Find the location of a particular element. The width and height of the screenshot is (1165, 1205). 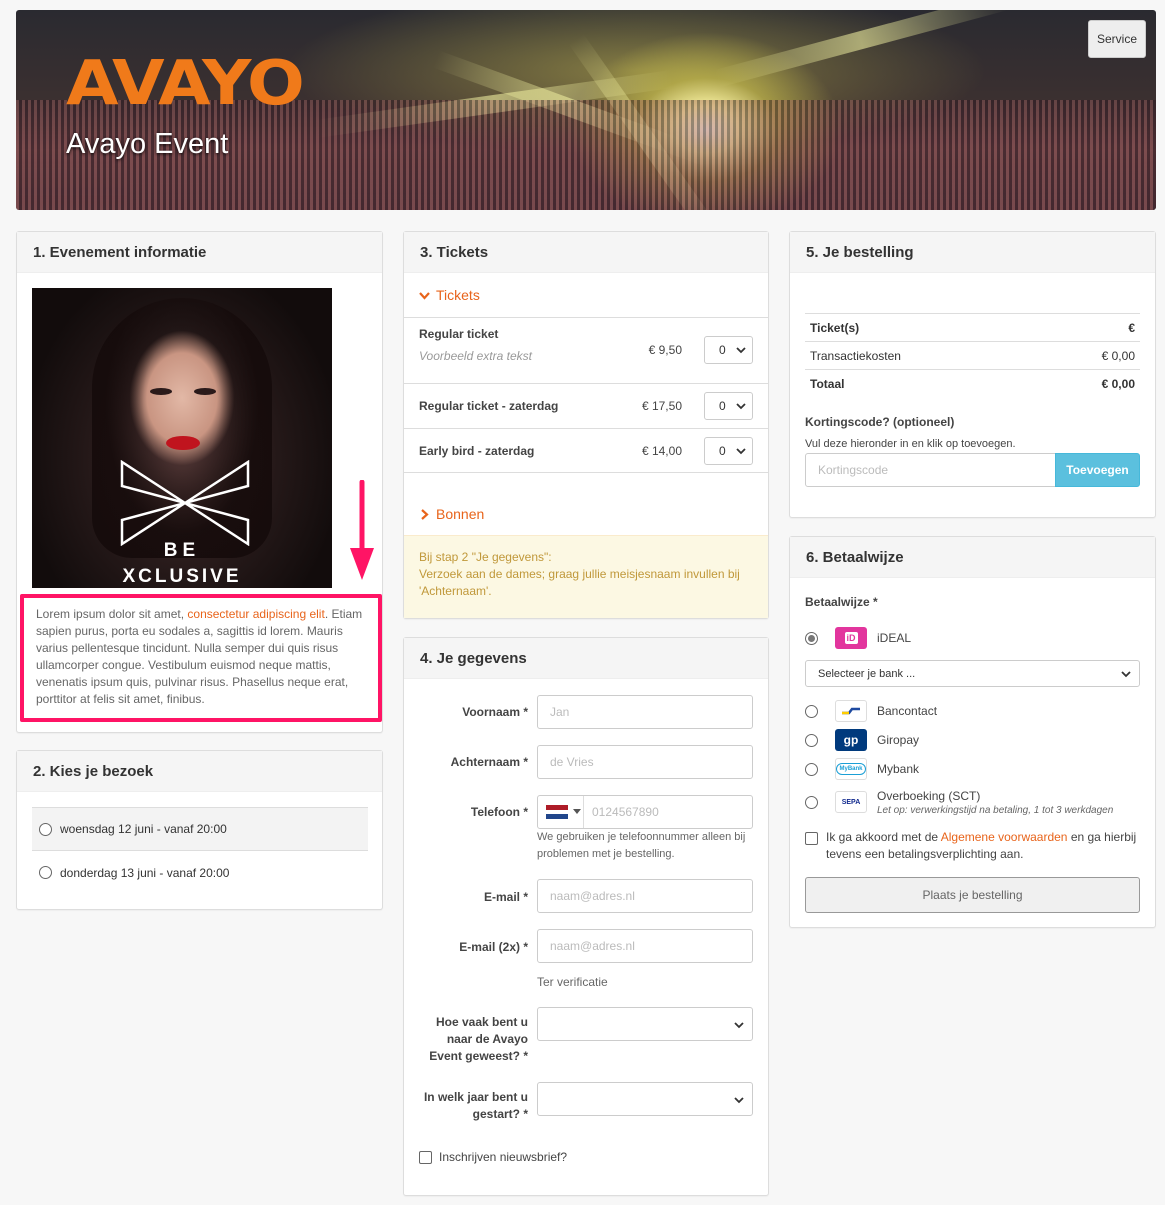

tickets-toggle-label: Tickets is located at coordinates (458, 295).